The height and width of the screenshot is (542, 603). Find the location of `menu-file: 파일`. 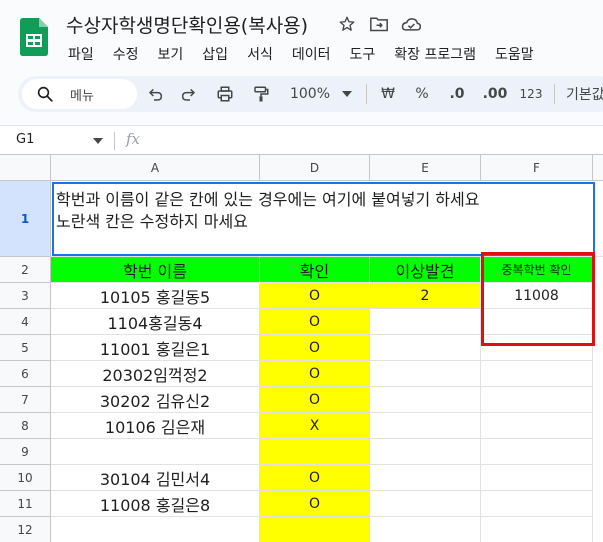

menu-file: 파일 is located at coordinates (81, 54).